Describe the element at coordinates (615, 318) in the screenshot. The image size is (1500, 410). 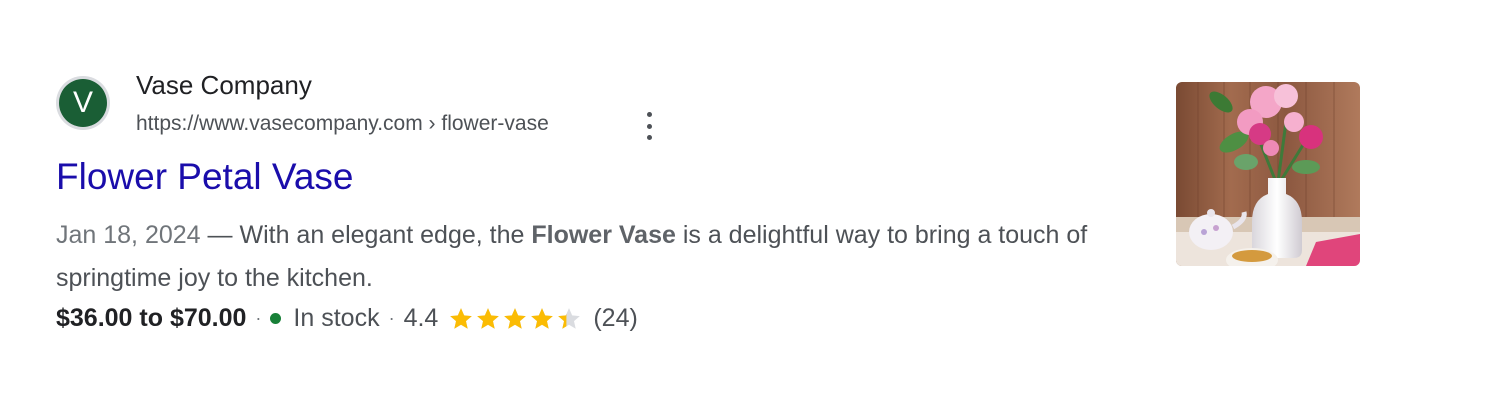
I see `review-count: (24)` at that location.